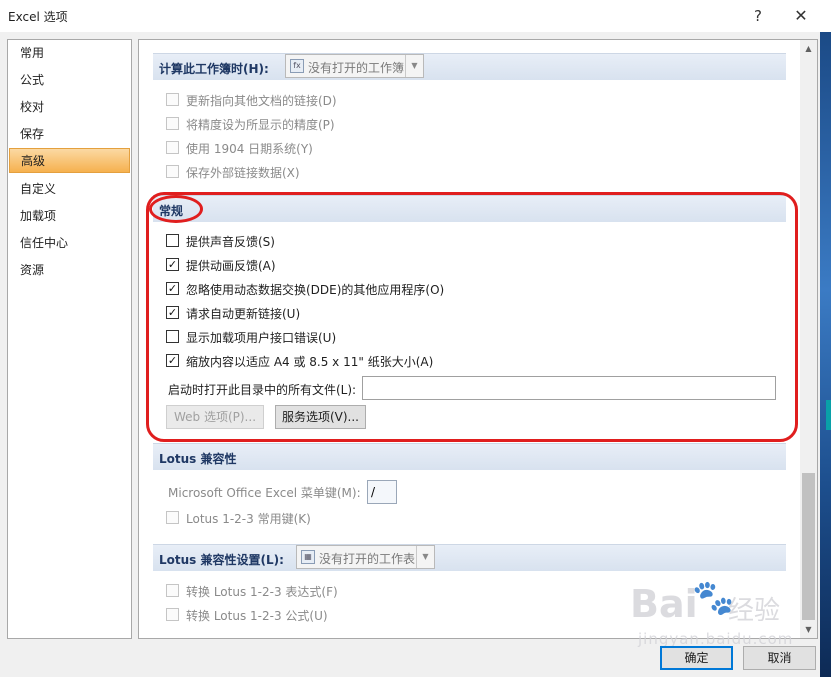 The width and height of the screenshot is (831, 677). I want to click on nav-item-save: 保存, so click(69, 134).